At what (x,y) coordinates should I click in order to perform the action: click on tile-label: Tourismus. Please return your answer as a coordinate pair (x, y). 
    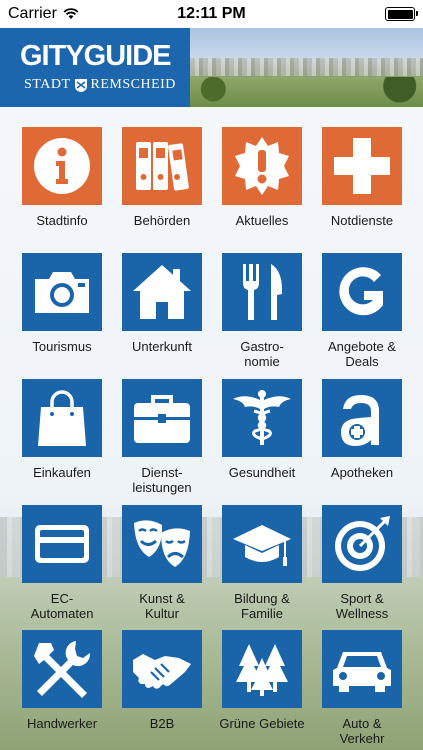
    Looking at the image, I should click on (62, 346).